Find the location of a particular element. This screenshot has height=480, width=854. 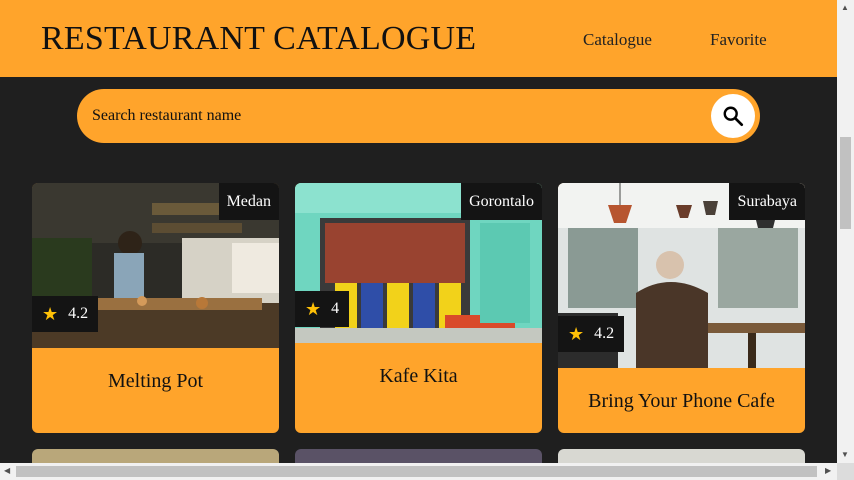

scroll-right-arrow-icon: ▶ is located at coordinates (828, 470).